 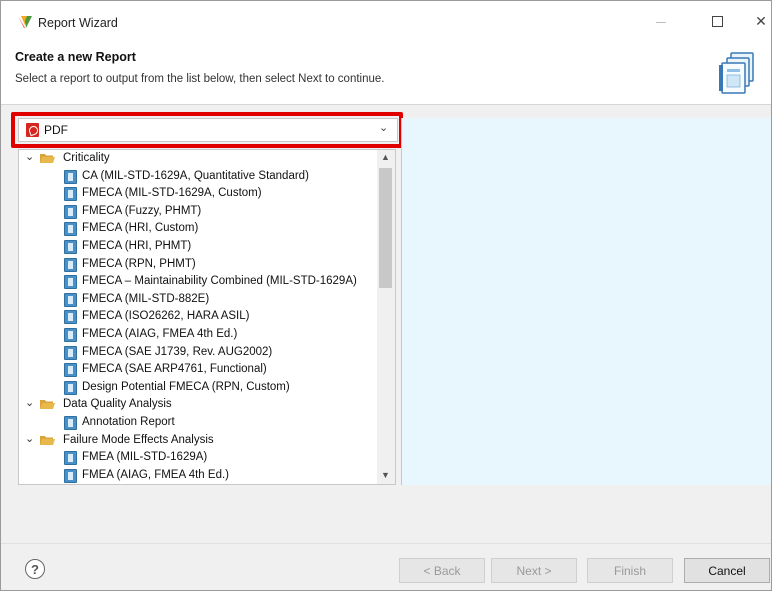 What do you see at coordinates (117, 404) in the screenshot?
I see `tree-item-label: Data Quality Analysis` at bounding box center [117, 404].